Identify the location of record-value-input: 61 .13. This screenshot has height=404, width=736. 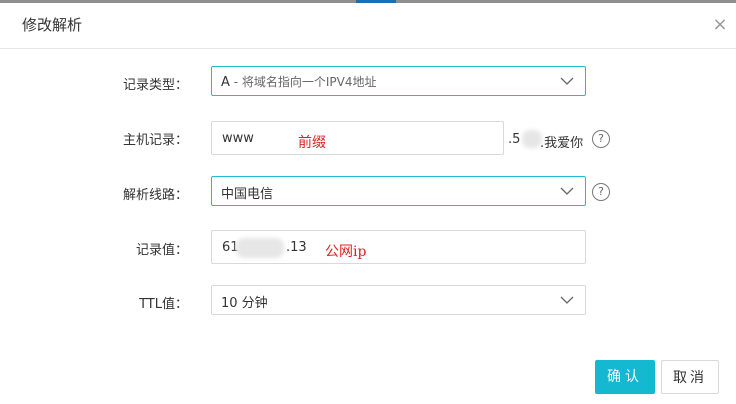
(398, 247).